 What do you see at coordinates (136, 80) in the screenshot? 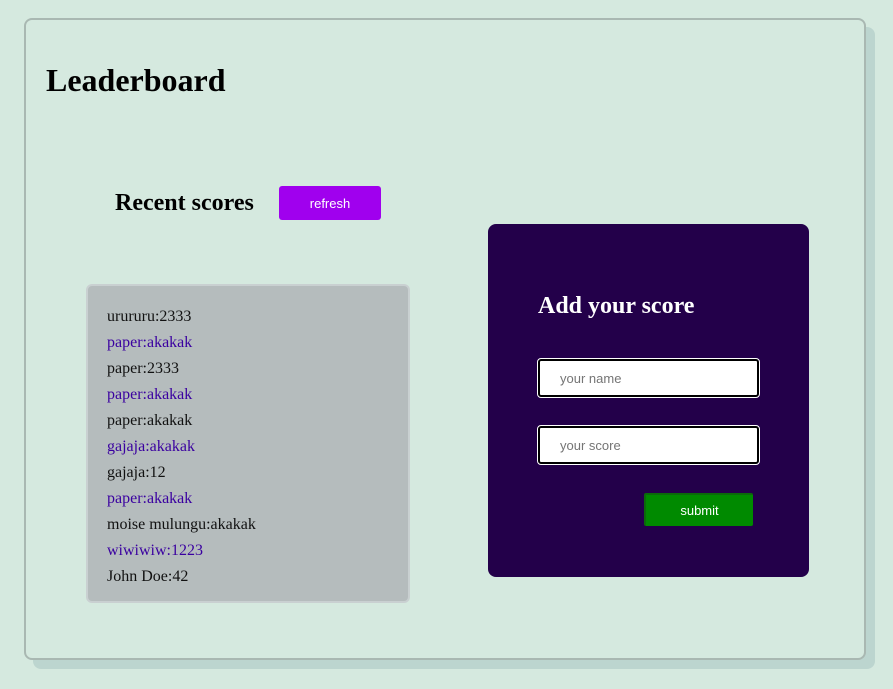
I see `page-title: Leaderboard` at bounding box center [136, 80].